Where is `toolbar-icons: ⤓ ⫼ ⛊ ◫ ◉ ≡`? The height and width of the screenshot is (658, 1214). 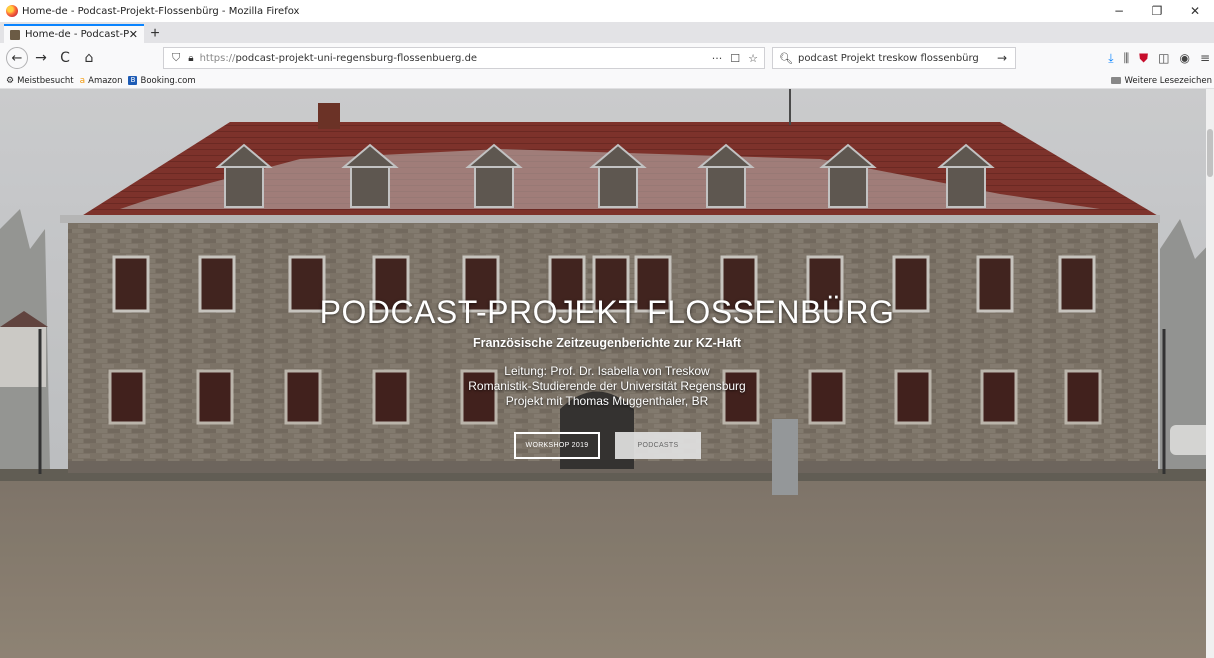 toolbar-icons: ⤓ ⫼ ⛊ ◫ ◉ ≡ is located at coordinates (1159, 58).